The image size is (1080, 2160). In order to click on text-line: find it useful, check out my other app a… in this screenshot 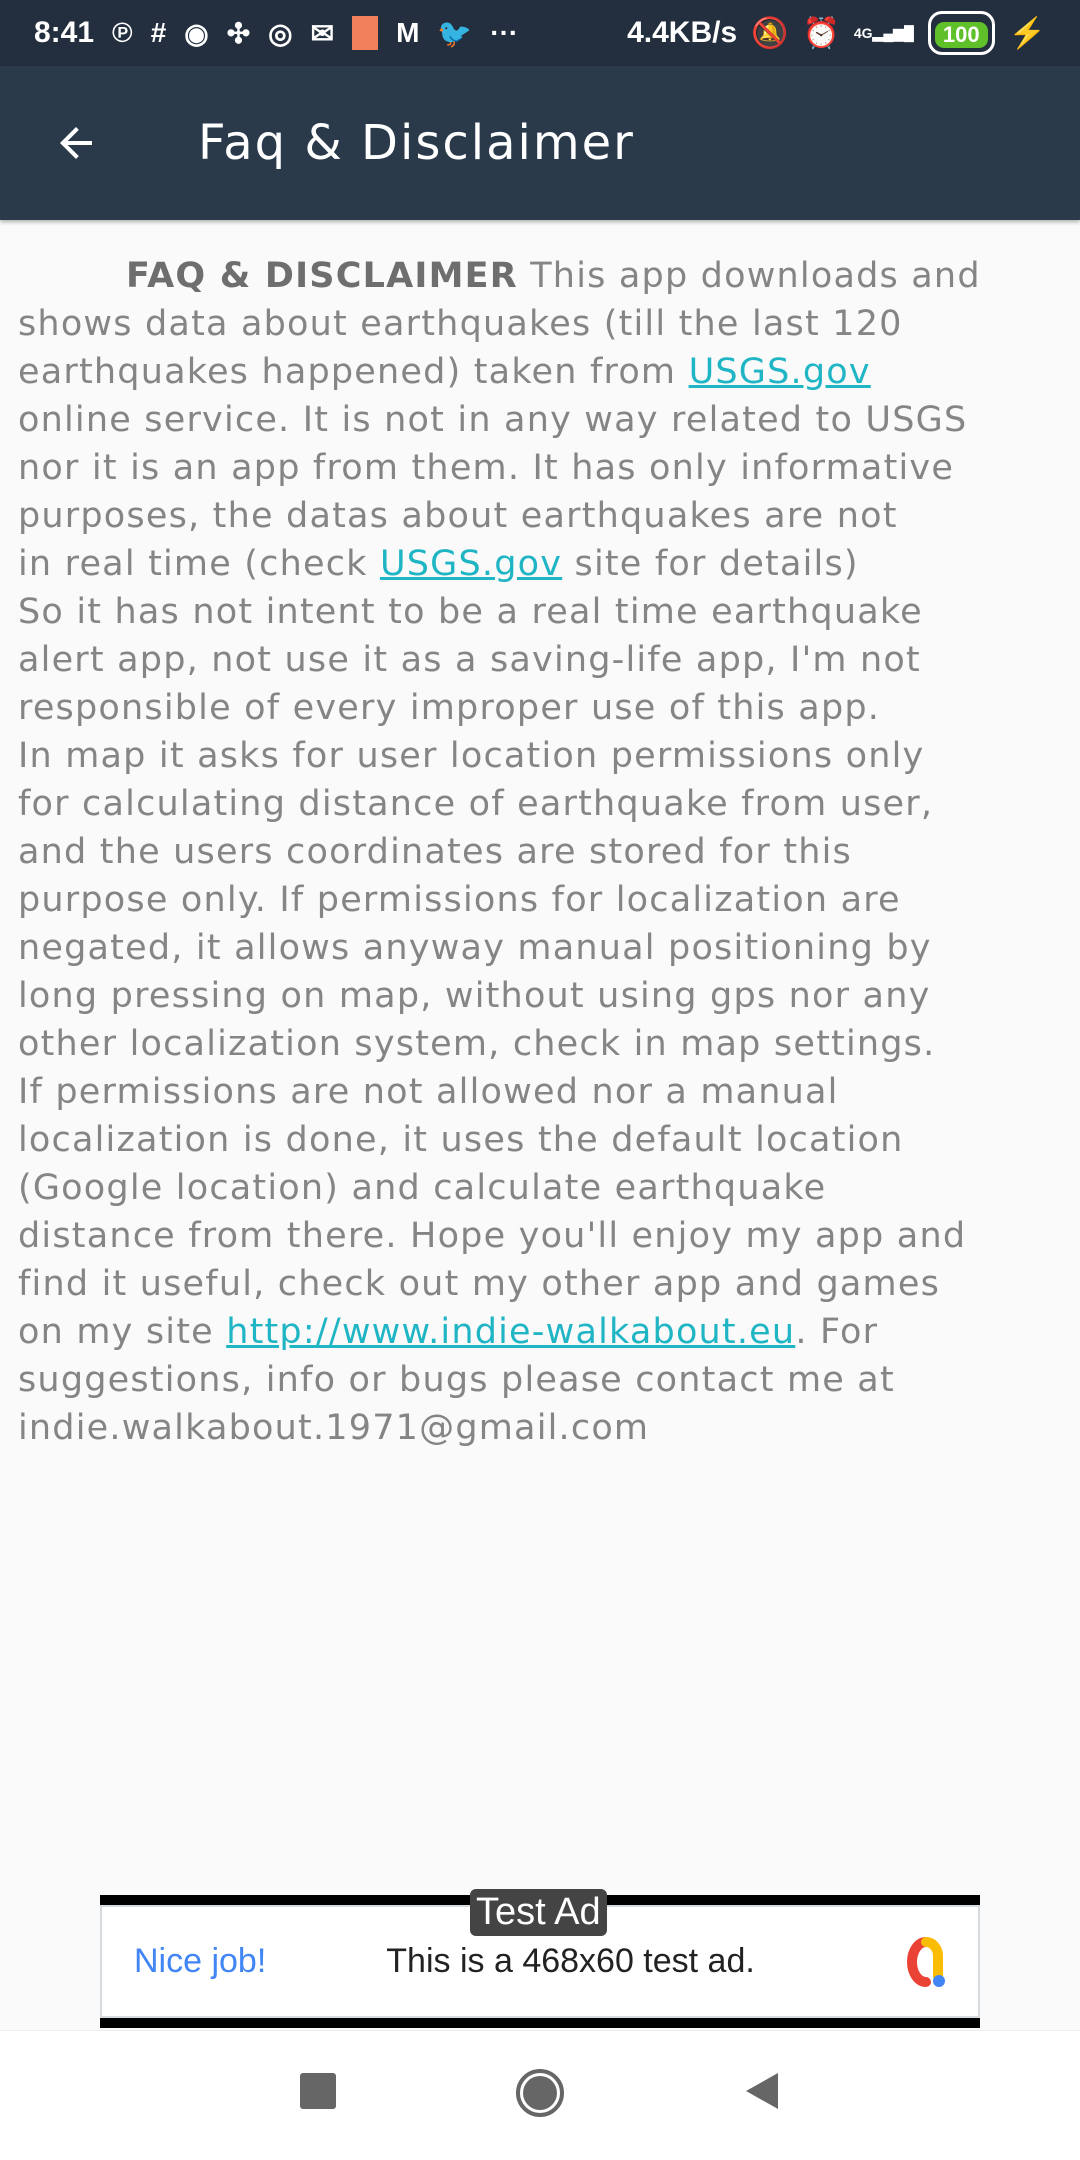, I will do `click(479, 1284)`.